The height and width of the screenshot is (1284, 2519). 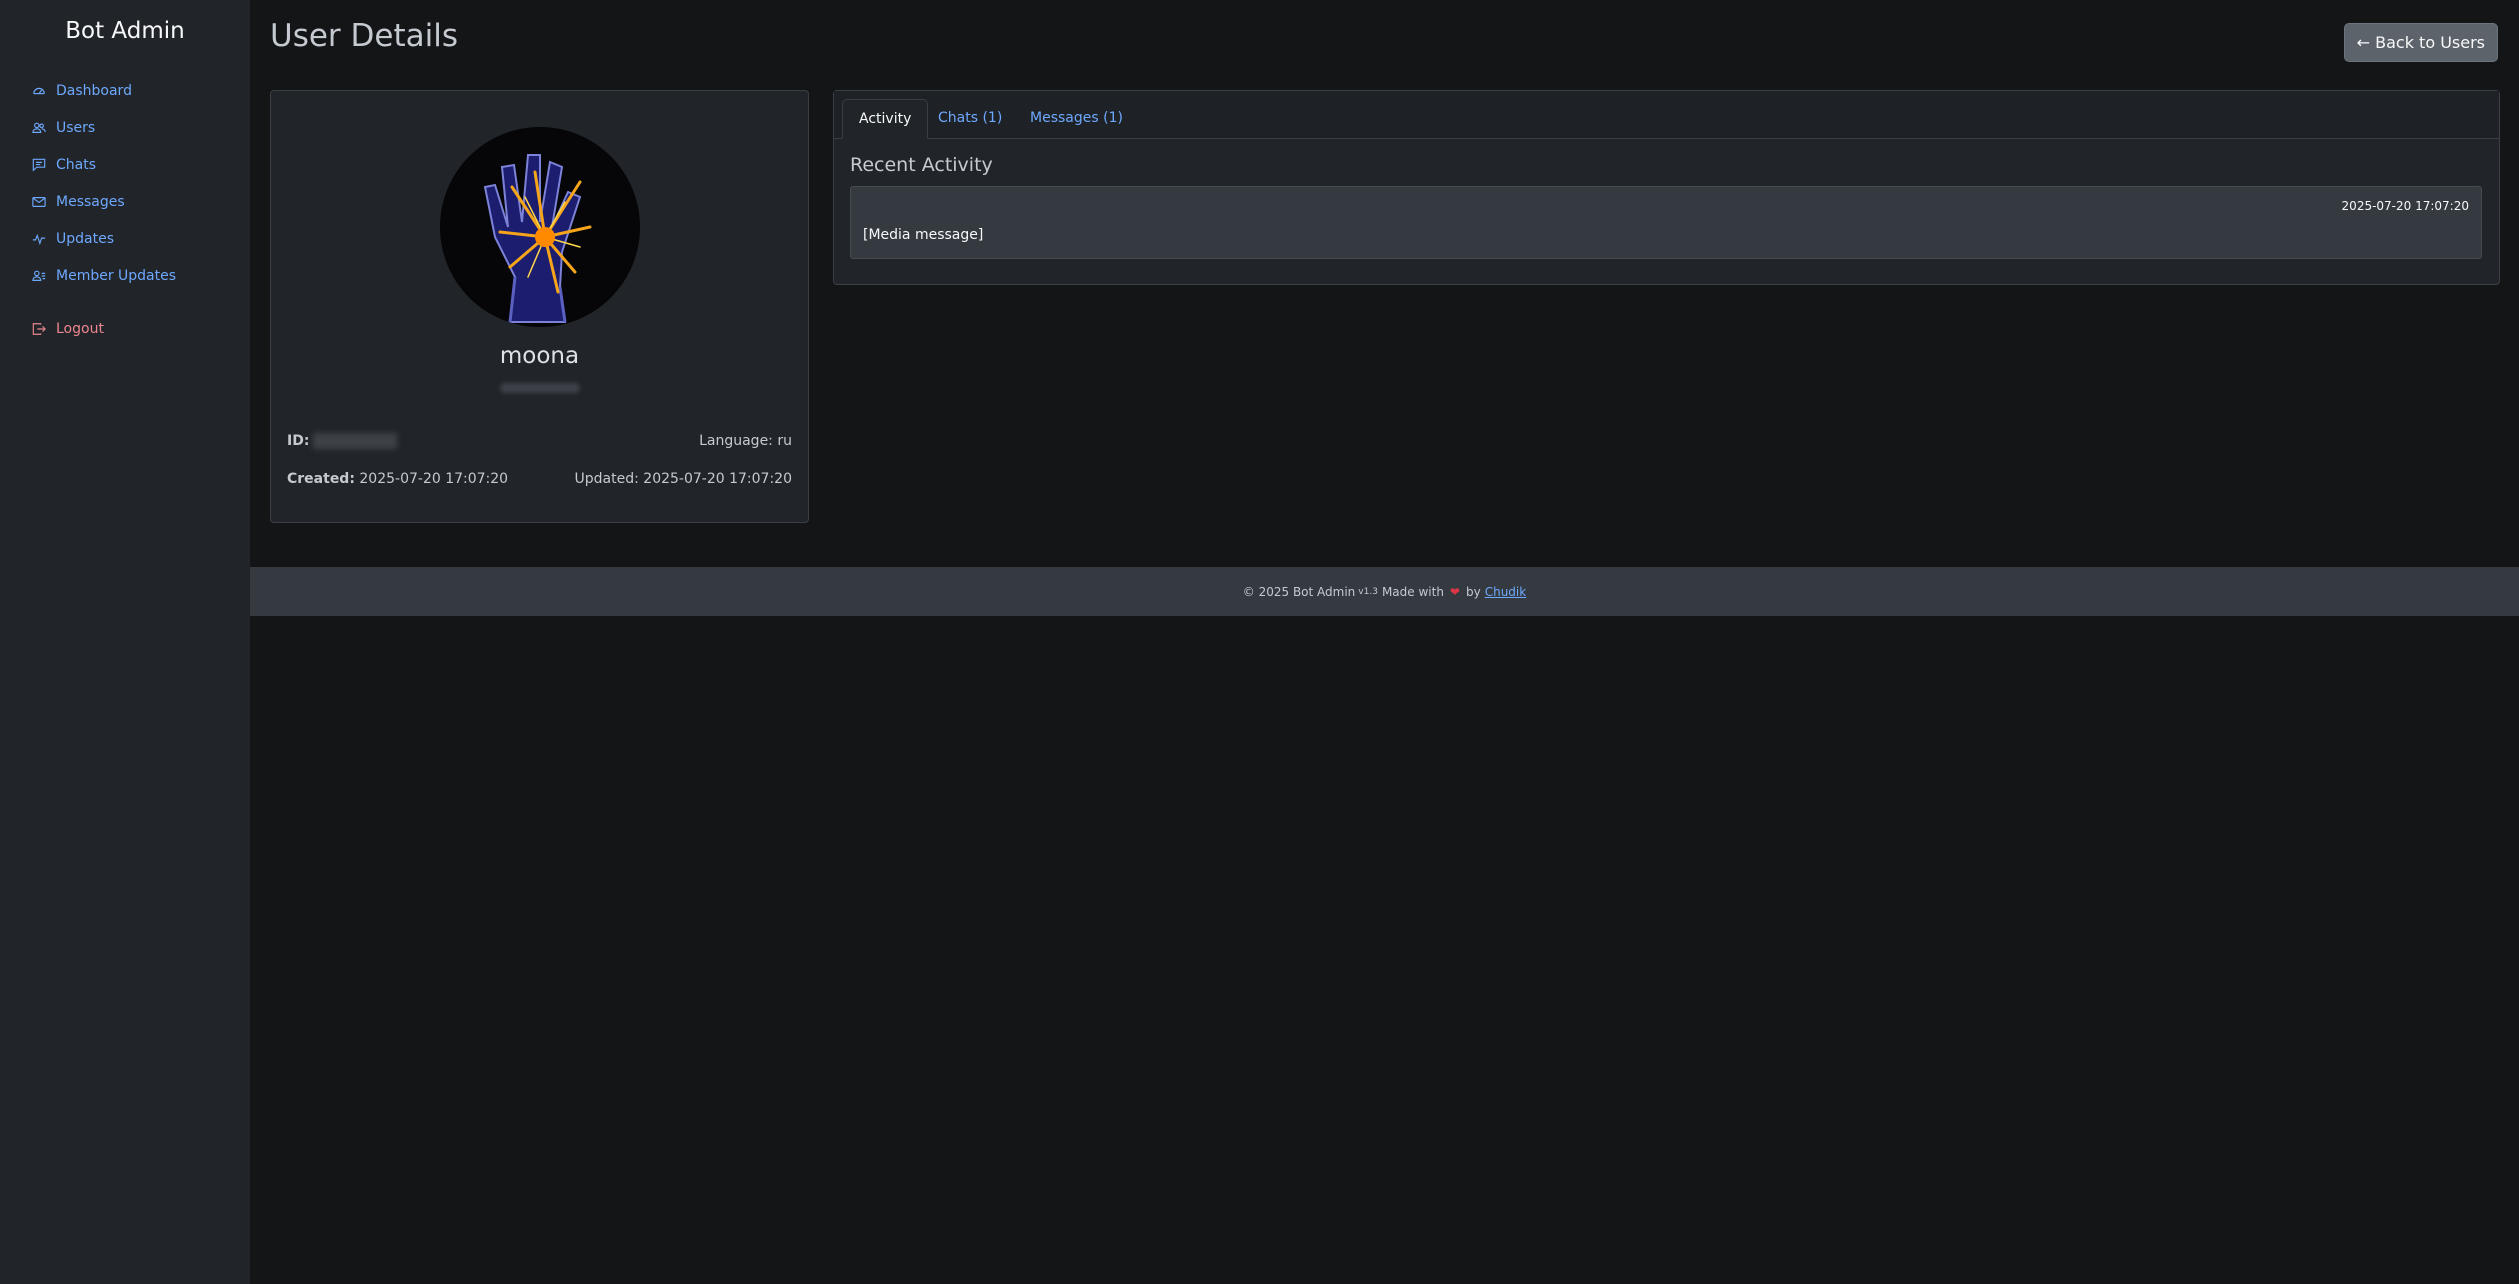 What do you see at coordinates (298, 441) in the screenshot?
I see `id-label: ID:` at bounding box center [298, 441].